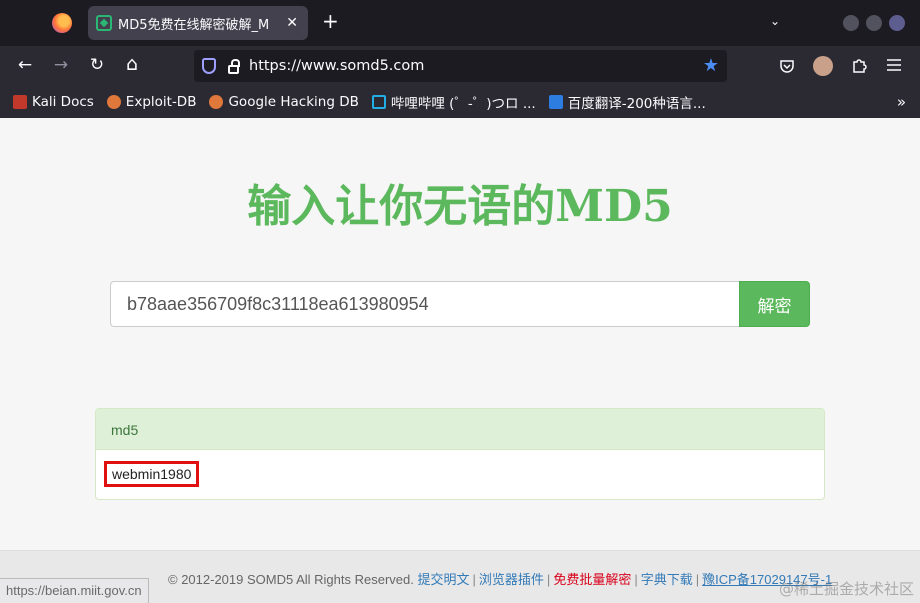 This screenshot has width=920, height=603. What do you see at coordinates (859, 65) in the screenshot?
I see `extensions-puzzle-icon` at bounding box center [859, 65].